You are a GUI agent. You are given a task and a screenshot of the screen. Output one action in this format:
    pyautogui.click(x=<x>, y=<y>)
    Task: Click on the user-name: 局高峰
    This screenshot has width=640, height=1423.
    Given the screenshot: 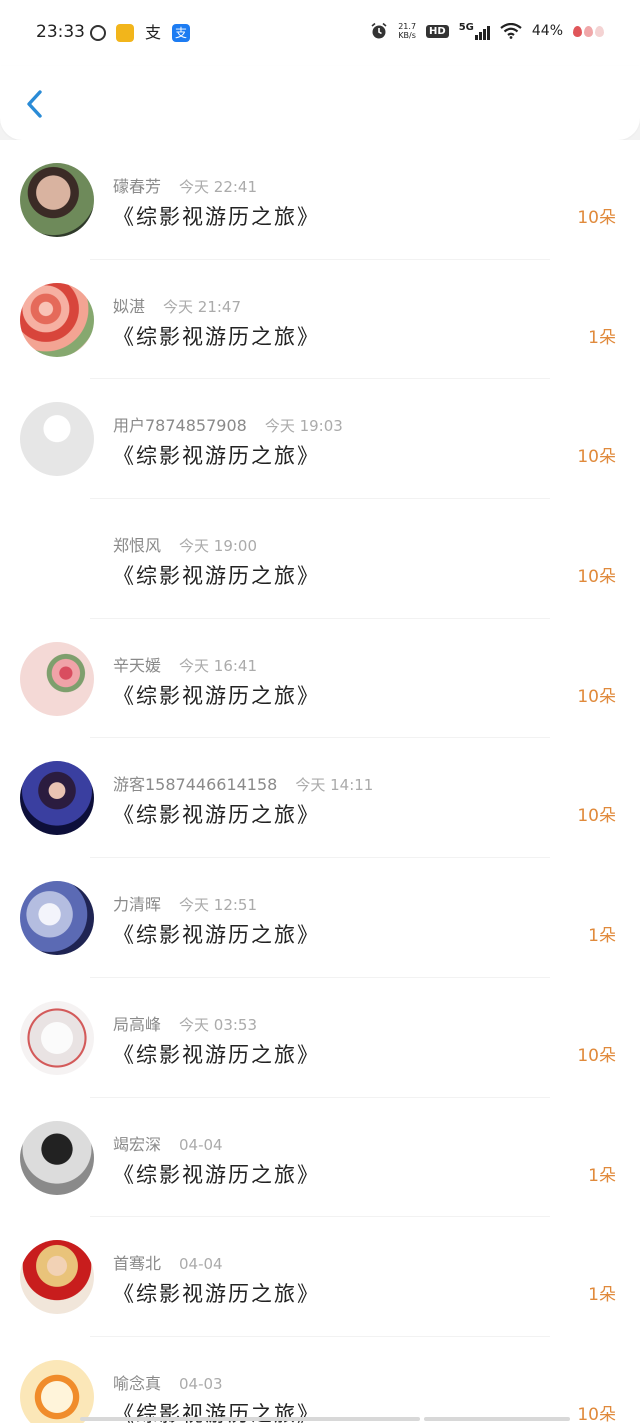 What is the action you would take?
    pyautogui.click(x=137, y=1024)
    